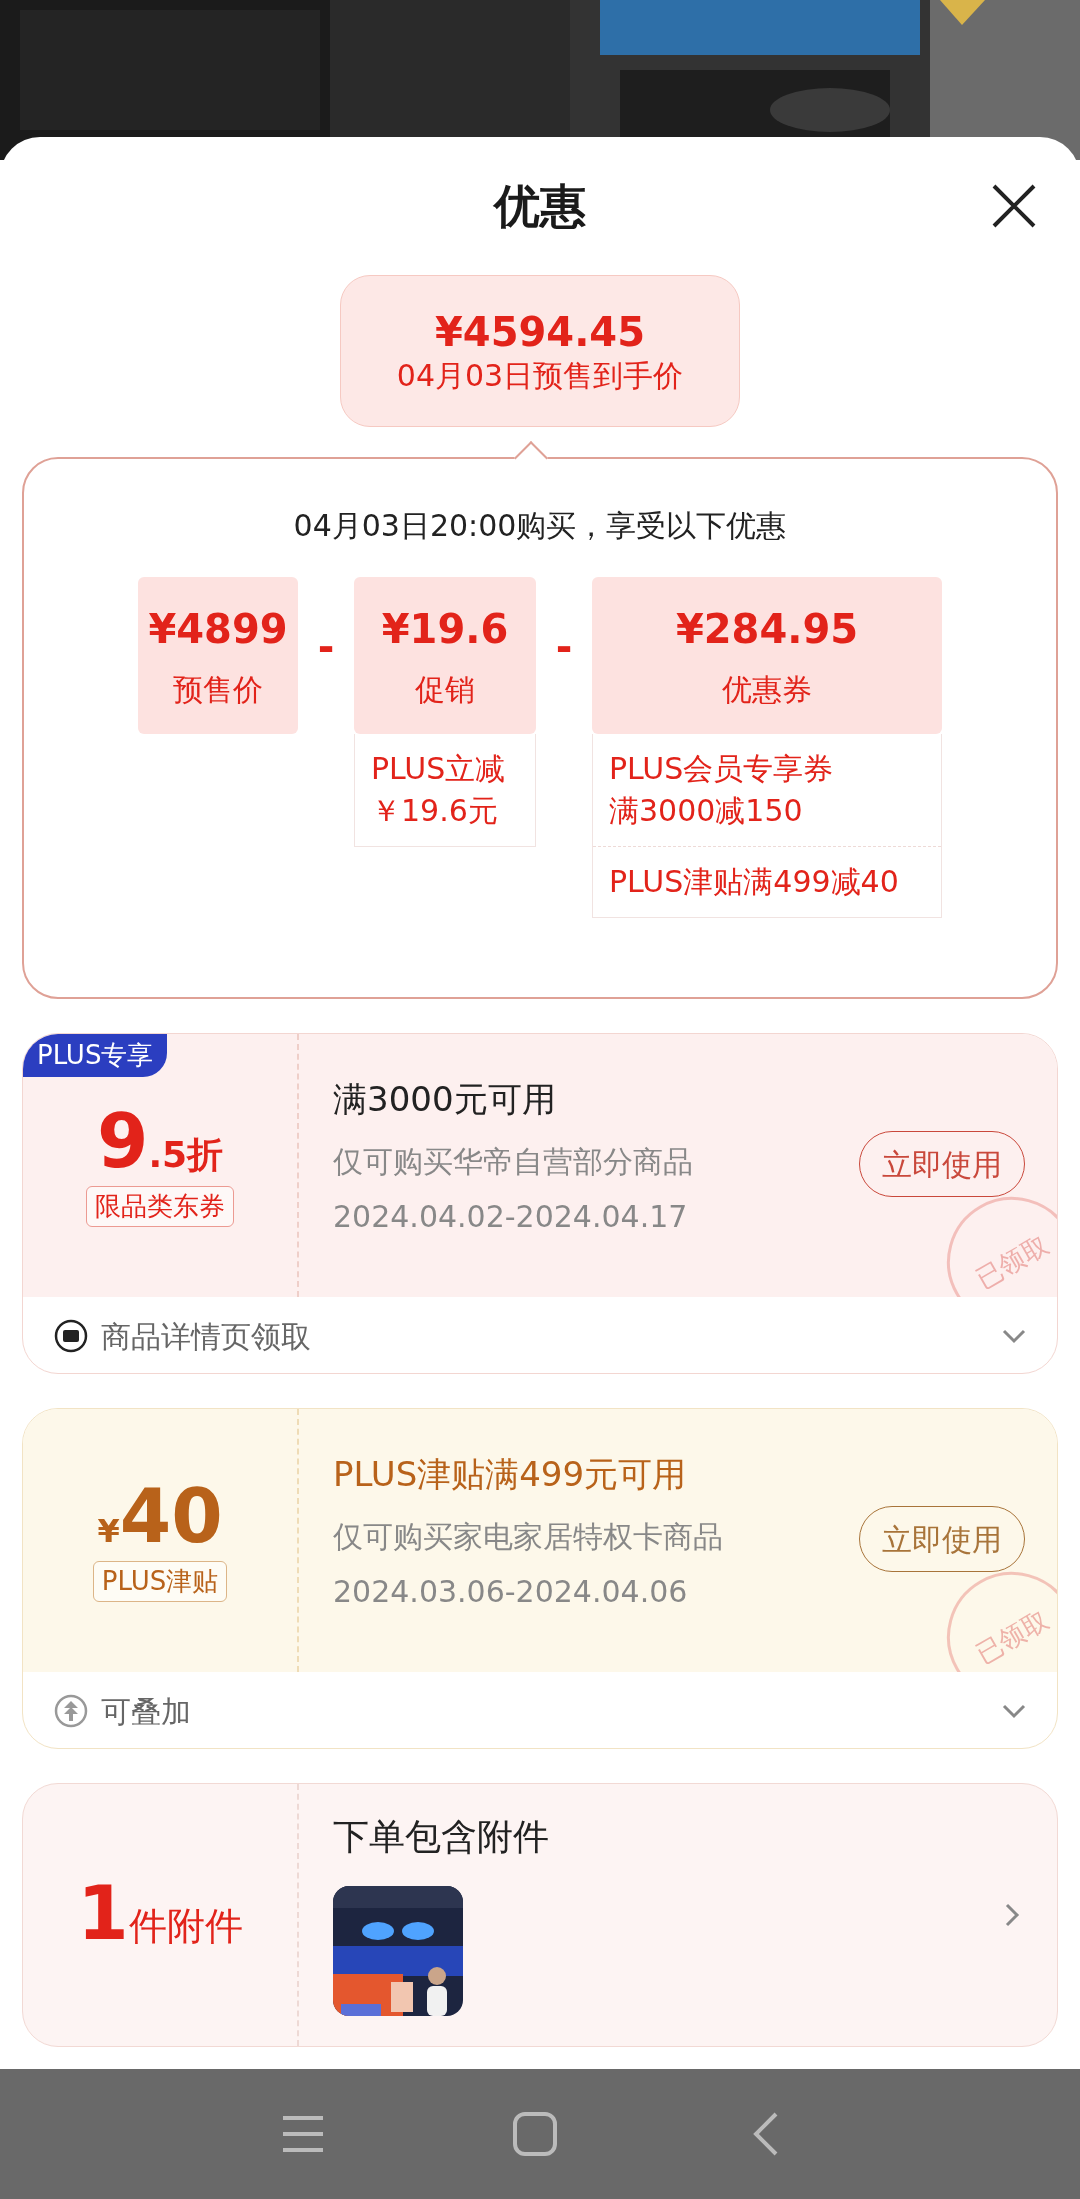 The image size is (1080, 2199). Describe the element at coordinates (510, 1474) in the screenshot. I see `coupon-title: PLUS津贴满499元可用` at that location.